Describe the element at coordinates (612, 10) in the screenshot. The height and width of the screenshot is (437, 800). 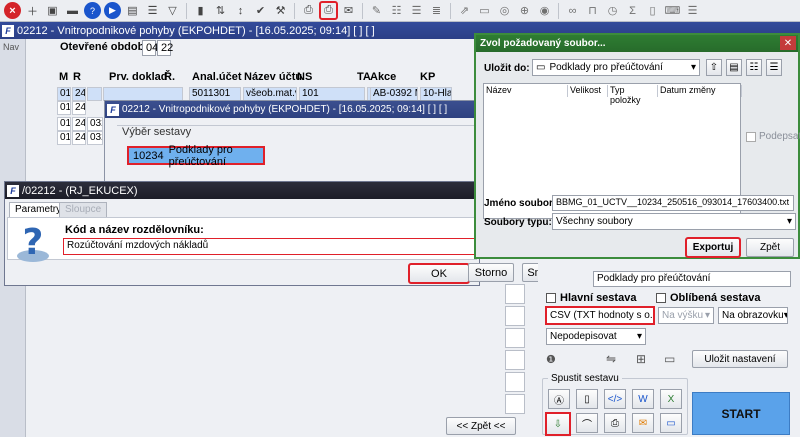
I see `clock-icon: ◷` at that location.